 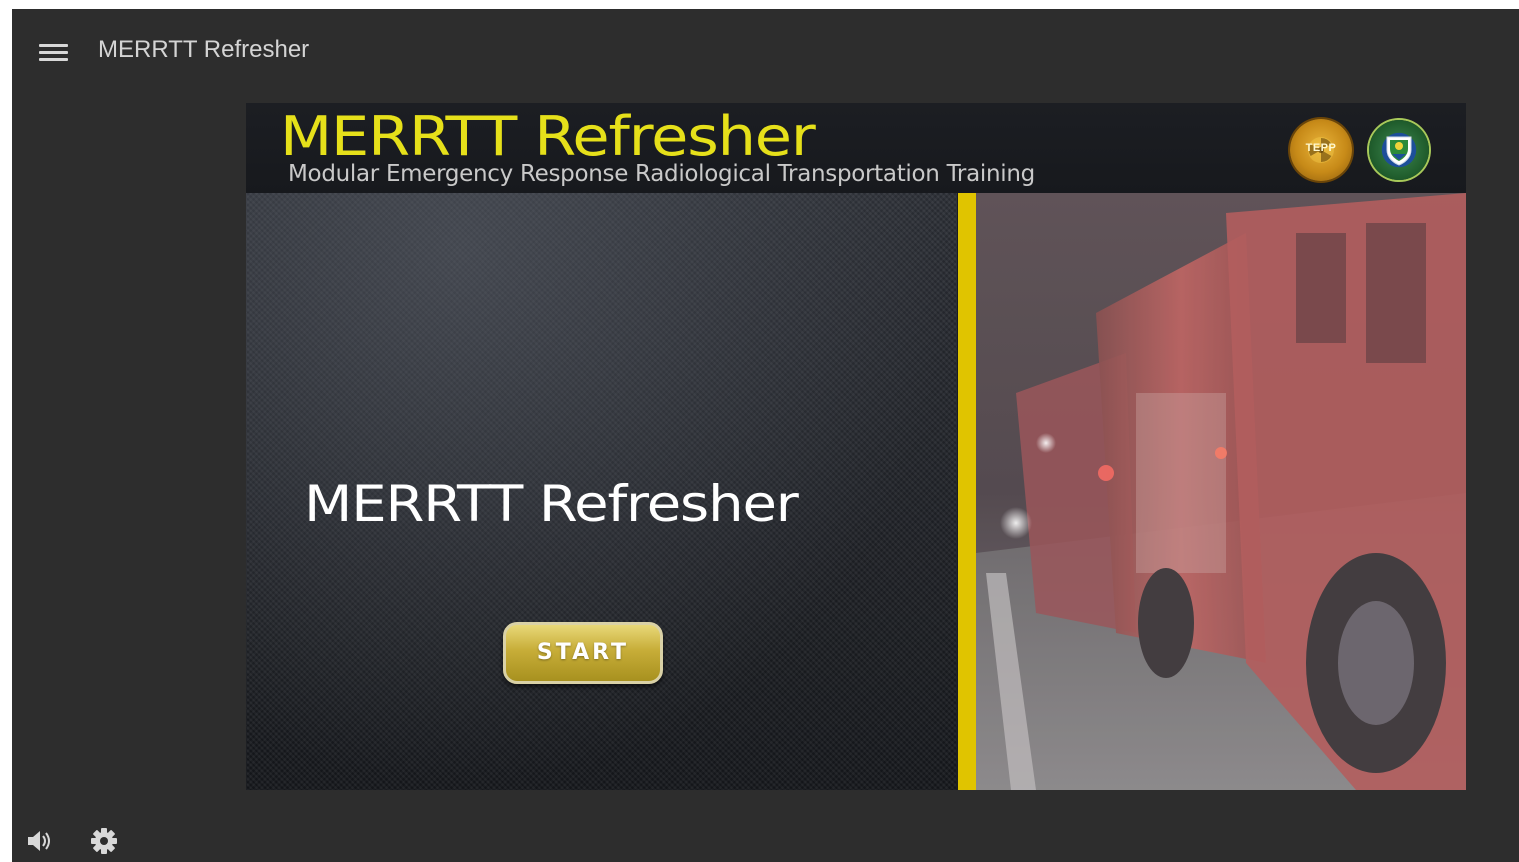 I want to click on start-button-label: START, so click(x=583, y=652).